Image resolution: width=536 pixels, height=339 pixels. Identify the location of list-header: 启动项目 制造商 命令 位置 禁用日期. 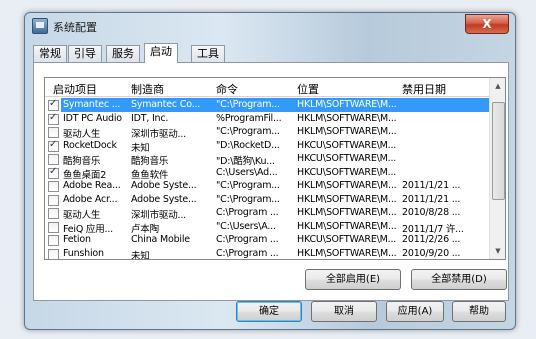
(267, 87).